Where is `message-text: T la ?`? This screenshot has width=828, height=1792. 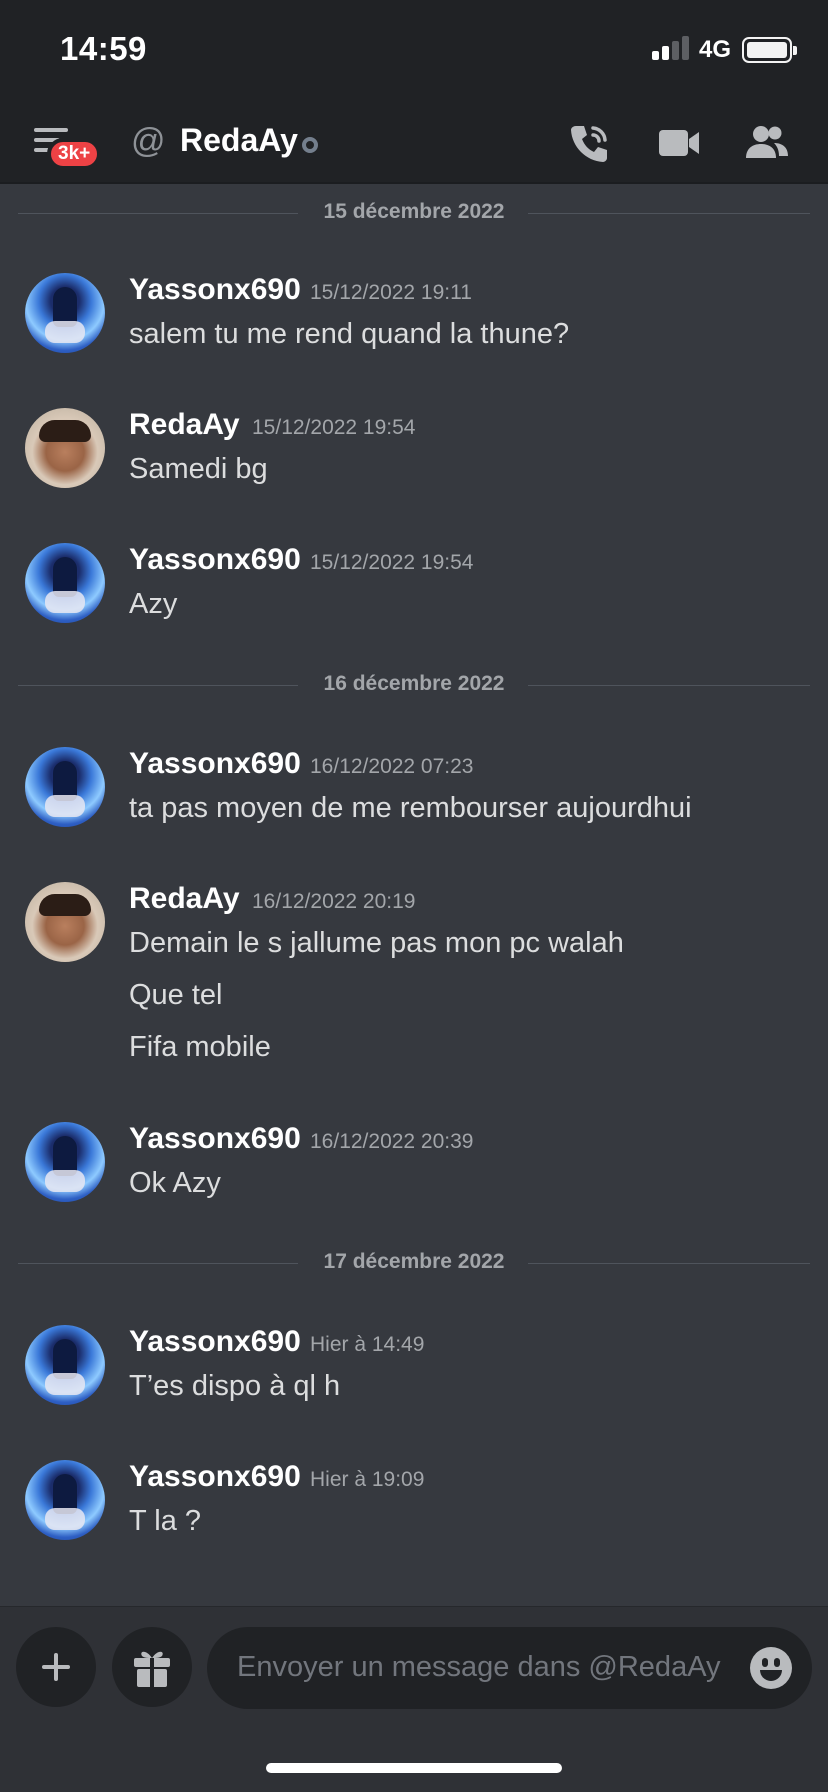
message-text: T la ? is located at coordinates (165, 1521).